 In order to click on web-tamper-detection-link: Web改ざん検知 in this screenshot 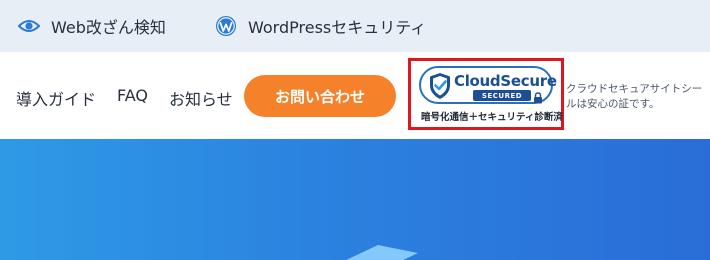, I will do `click(91, 26)`.